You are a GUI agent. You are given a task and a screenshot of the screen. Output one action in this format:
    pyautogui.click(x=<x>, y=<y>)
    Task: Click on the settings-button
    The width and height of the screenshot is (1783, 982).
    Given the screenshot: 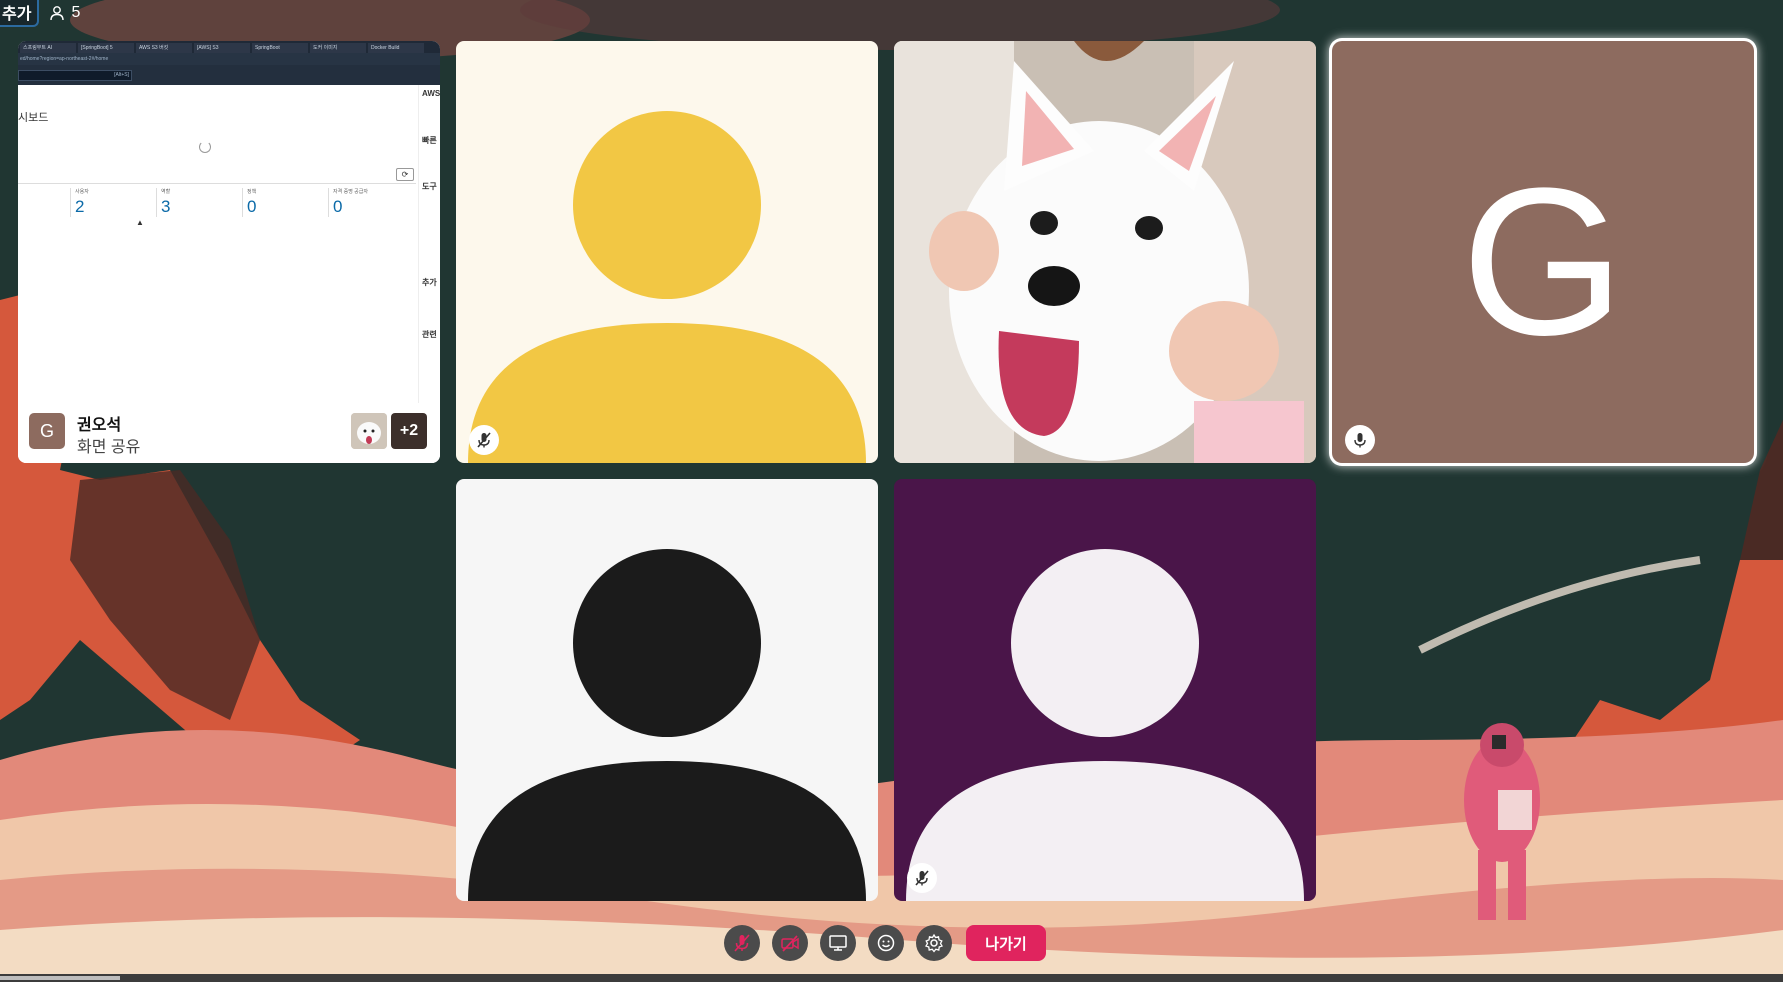 What is the action you would take?
    pyautogui.click(x=934, y=943)
    